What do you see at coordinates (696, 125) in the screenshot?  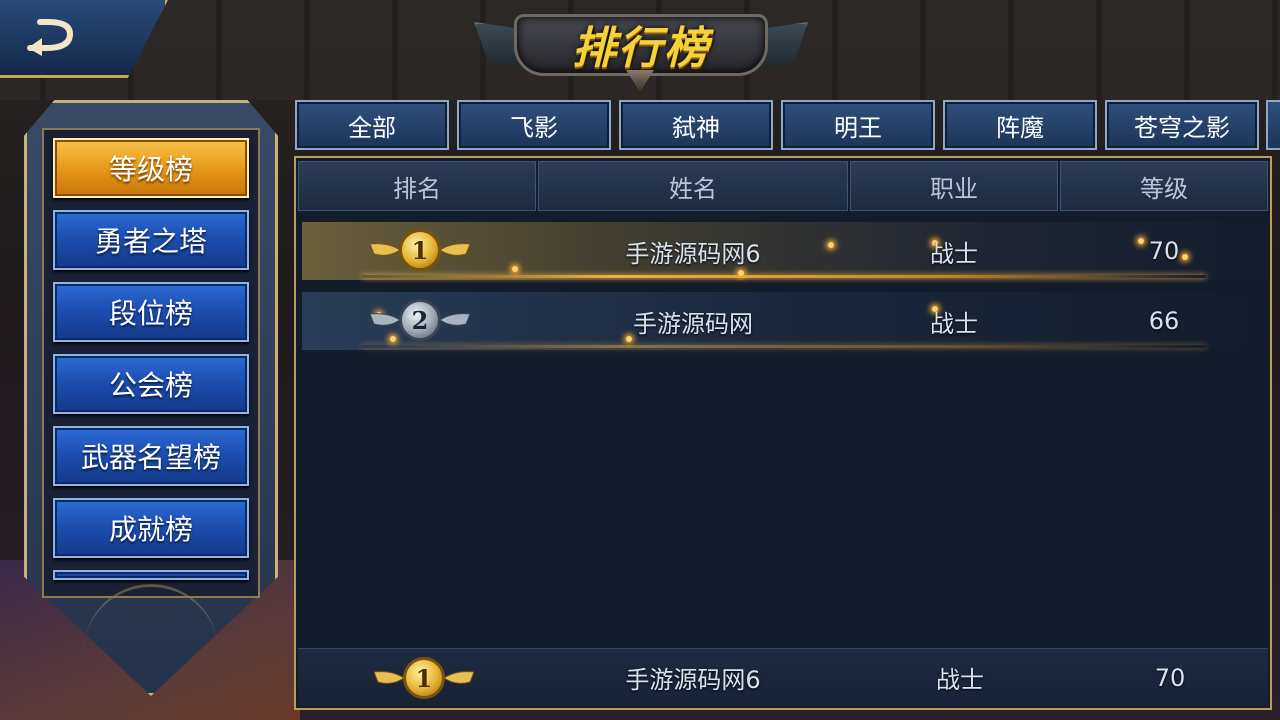 I see `tab-shishen: 弑神` at bounding box center [696, 125].